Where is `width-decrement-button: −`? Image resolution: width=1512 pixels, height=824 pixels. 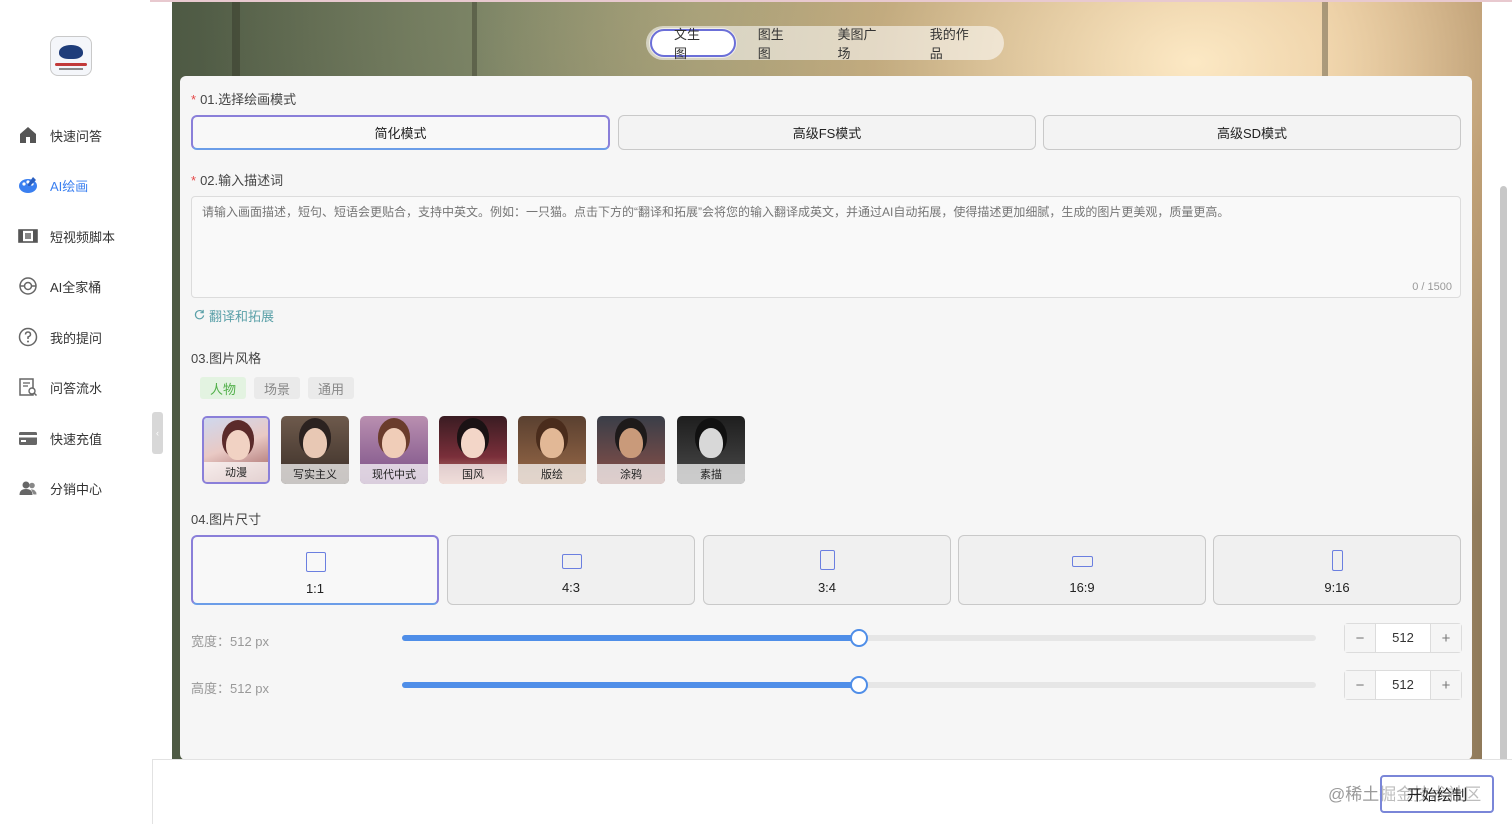
width-decrement-button: − is located at coordinates (1360, 638).